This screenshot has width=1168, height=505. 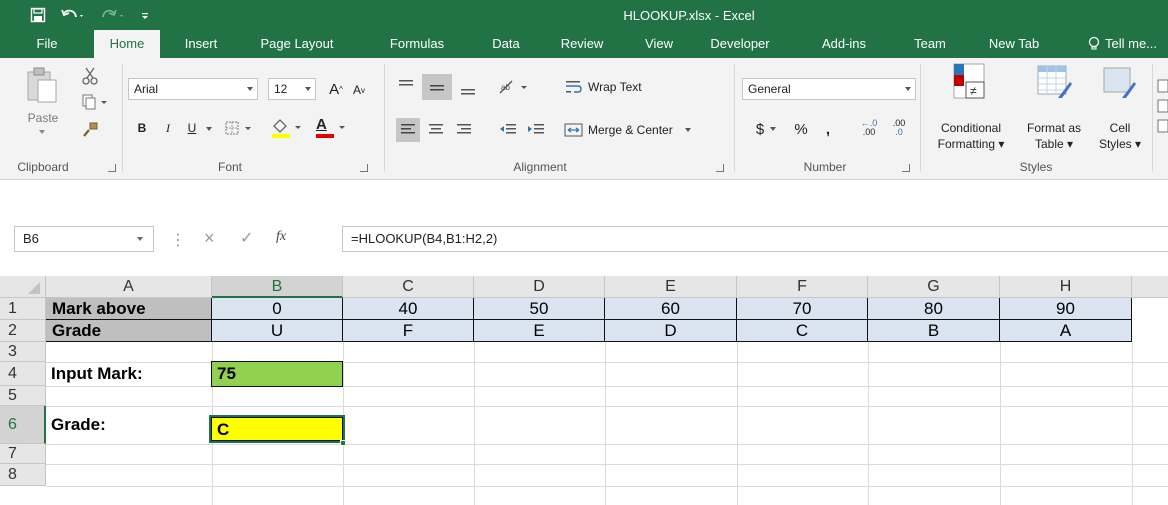 What do you see at coordinates (23, 374) in the screenshot?
I see `row-header-4: 4` at bounding box center [23, 374].